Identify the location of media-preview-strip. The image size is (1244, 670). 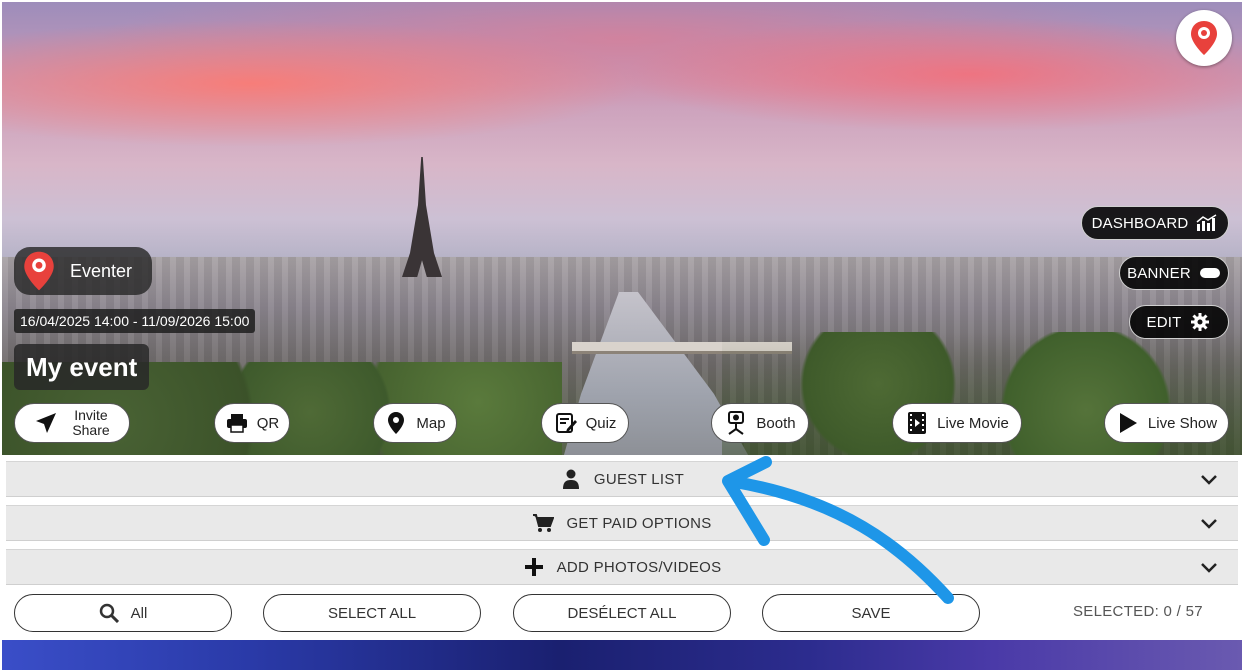
(622, 655).